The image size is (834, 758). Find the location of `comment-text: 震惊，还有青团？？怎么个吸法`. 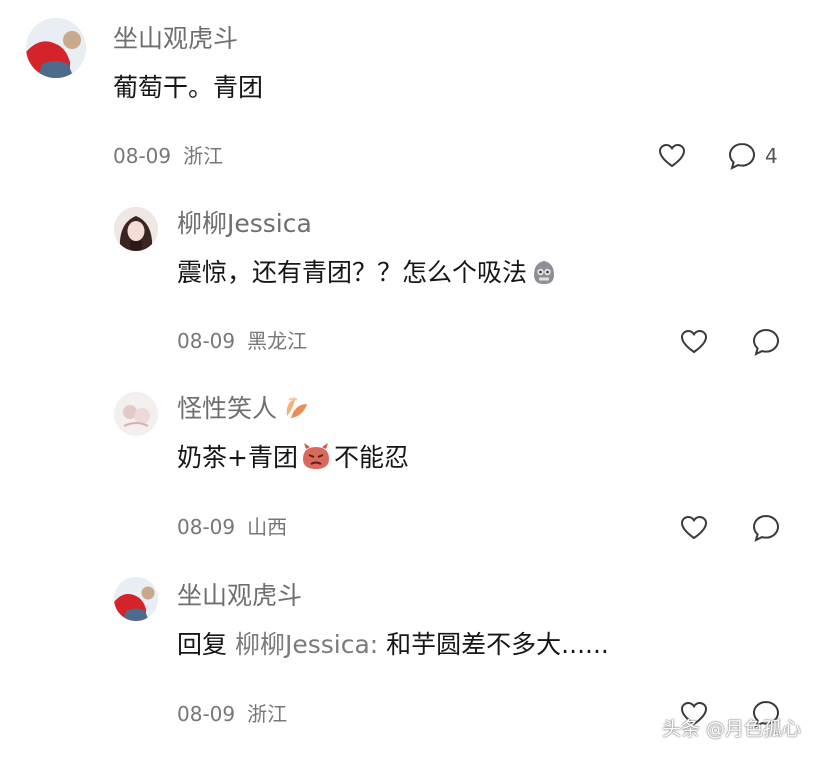

comment-text: 震惊，还有青团？？怎么个吸法 is located at coordinates (368, 273).